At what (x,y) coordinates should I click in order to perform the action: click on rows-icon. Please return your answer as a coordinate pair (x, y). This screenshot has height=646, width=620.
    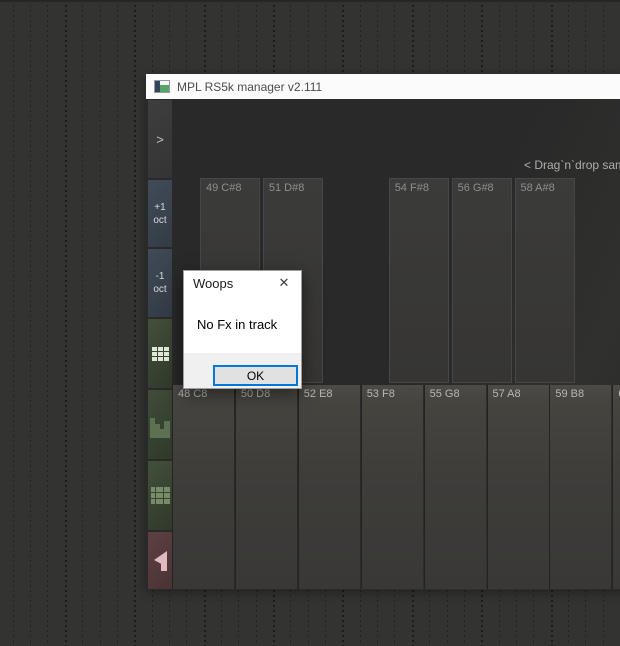
    Looking at the image, I should click on (160, 495).